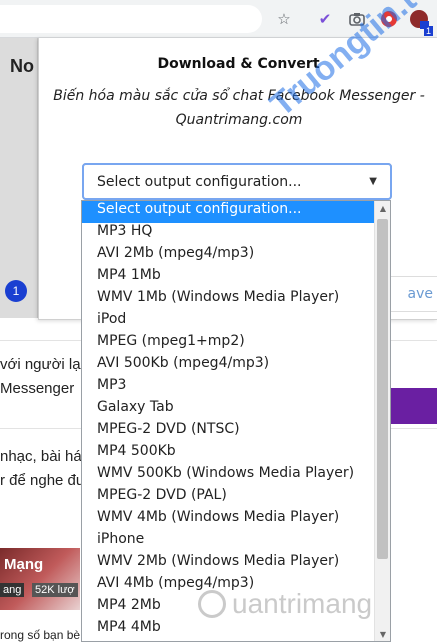 The height and width of the screenshot is (642, 437). I want to click on dropdown-option: WMV 1Mb (Windows Media Player), so click(236, 300).